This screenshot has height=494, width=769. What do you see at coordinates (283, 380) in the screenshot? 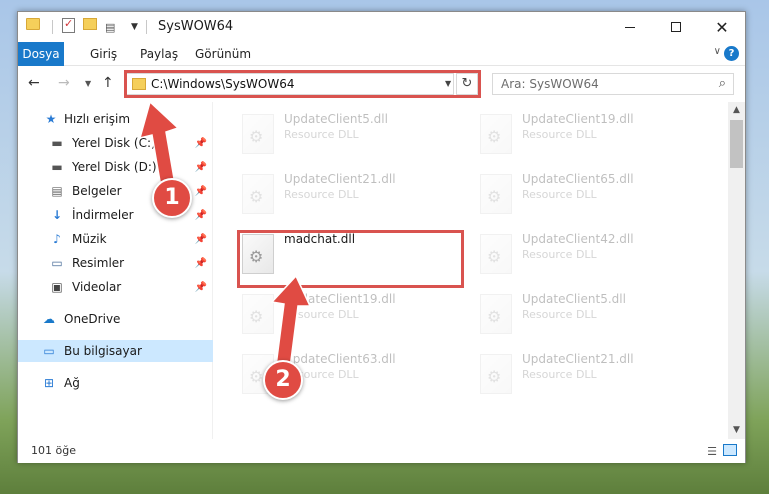
I see `step-2-badge: 2` at bounding box center [283, 380].